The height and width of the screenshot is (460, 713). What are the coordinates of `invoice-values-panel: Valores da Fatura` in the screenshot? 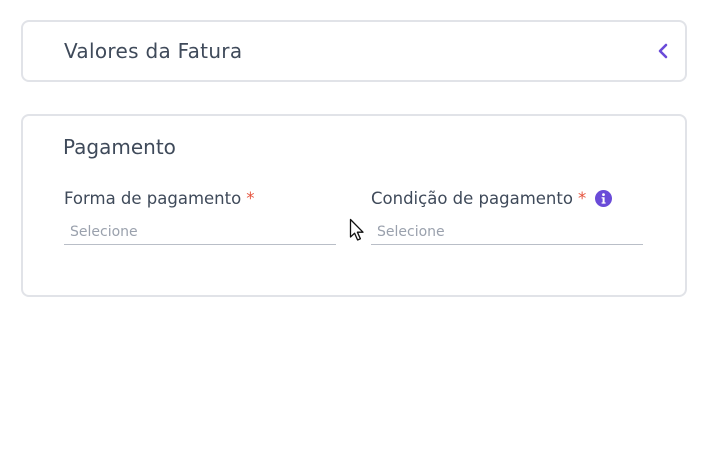 It's located at (354, 51).